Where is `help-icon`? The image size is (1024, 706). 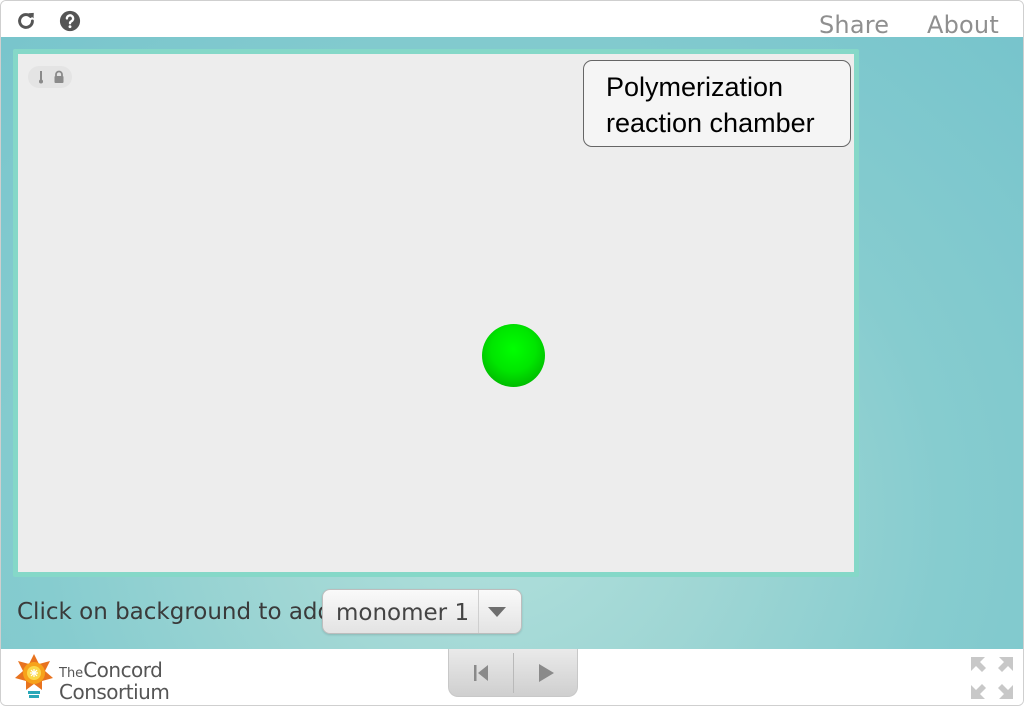 help-icon is located at coordinates (70, 21).